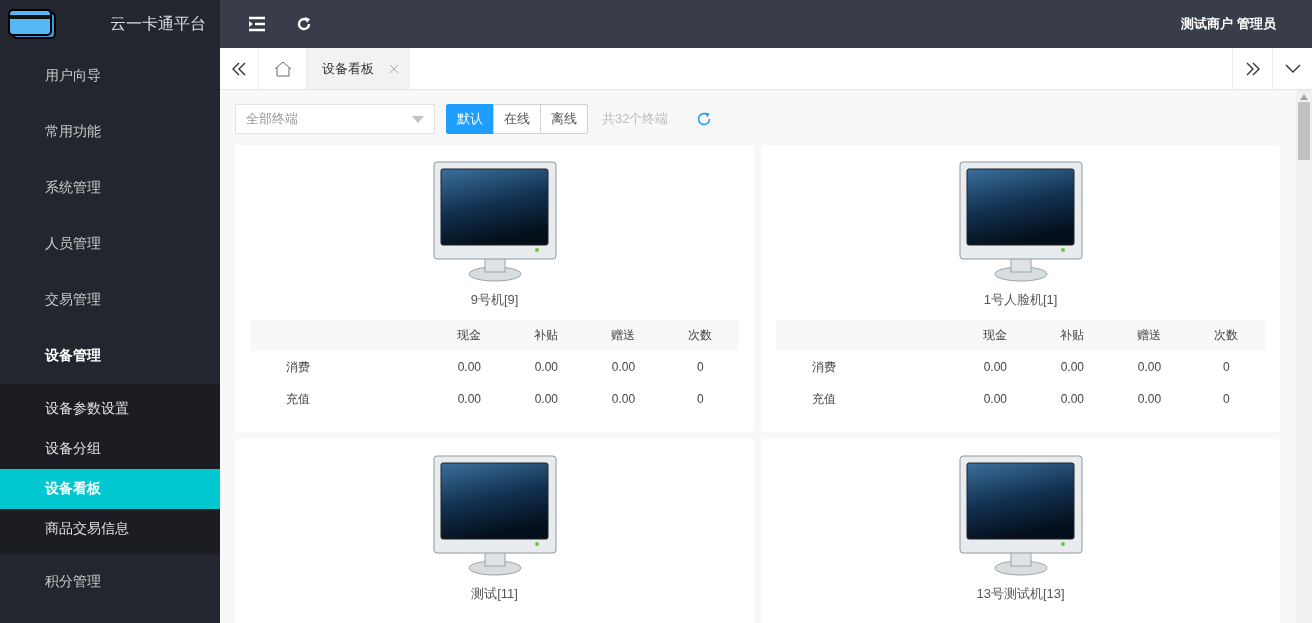 This screenshot has height=623, width=1312. Describe the element at coordinates (1292, 68) in the screenshot. I see `chevron-down-icon` at that location.